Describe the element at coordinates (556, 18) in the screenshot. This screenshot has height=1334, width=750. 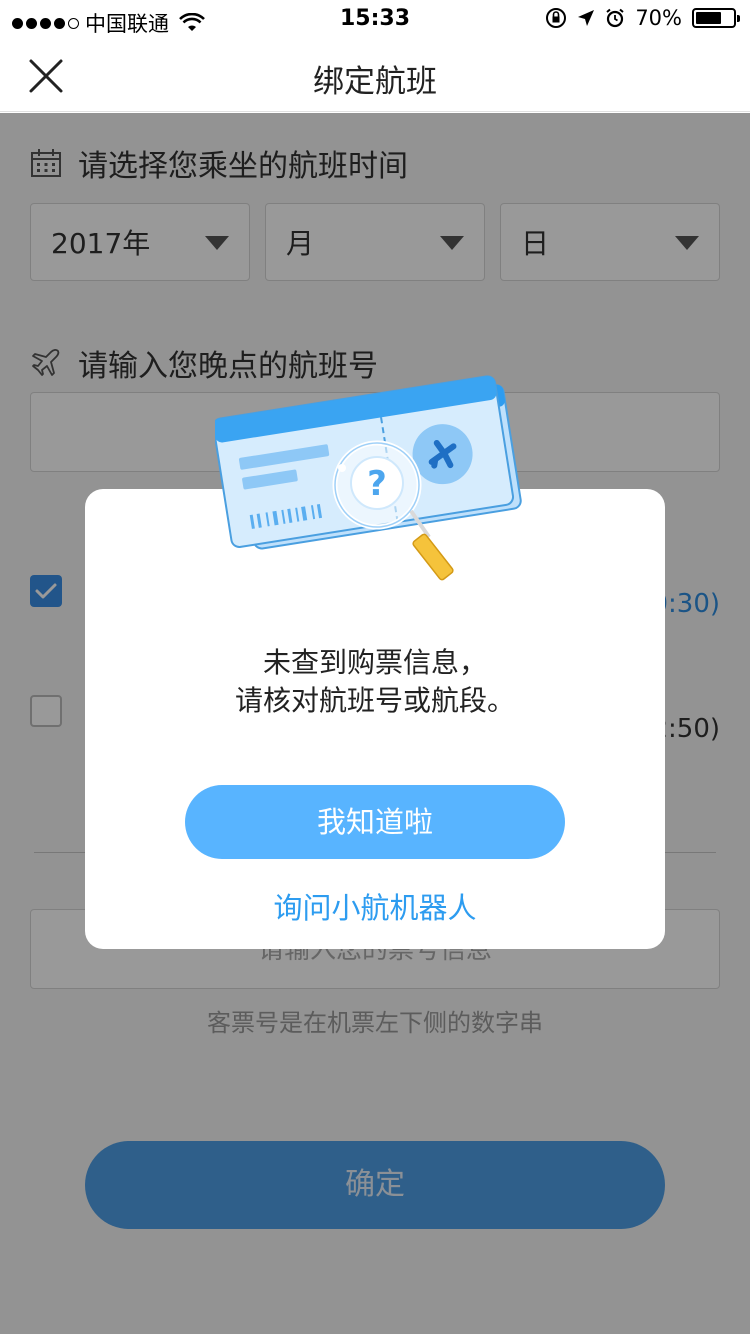
I see `orientation-lock-icon` at that location.